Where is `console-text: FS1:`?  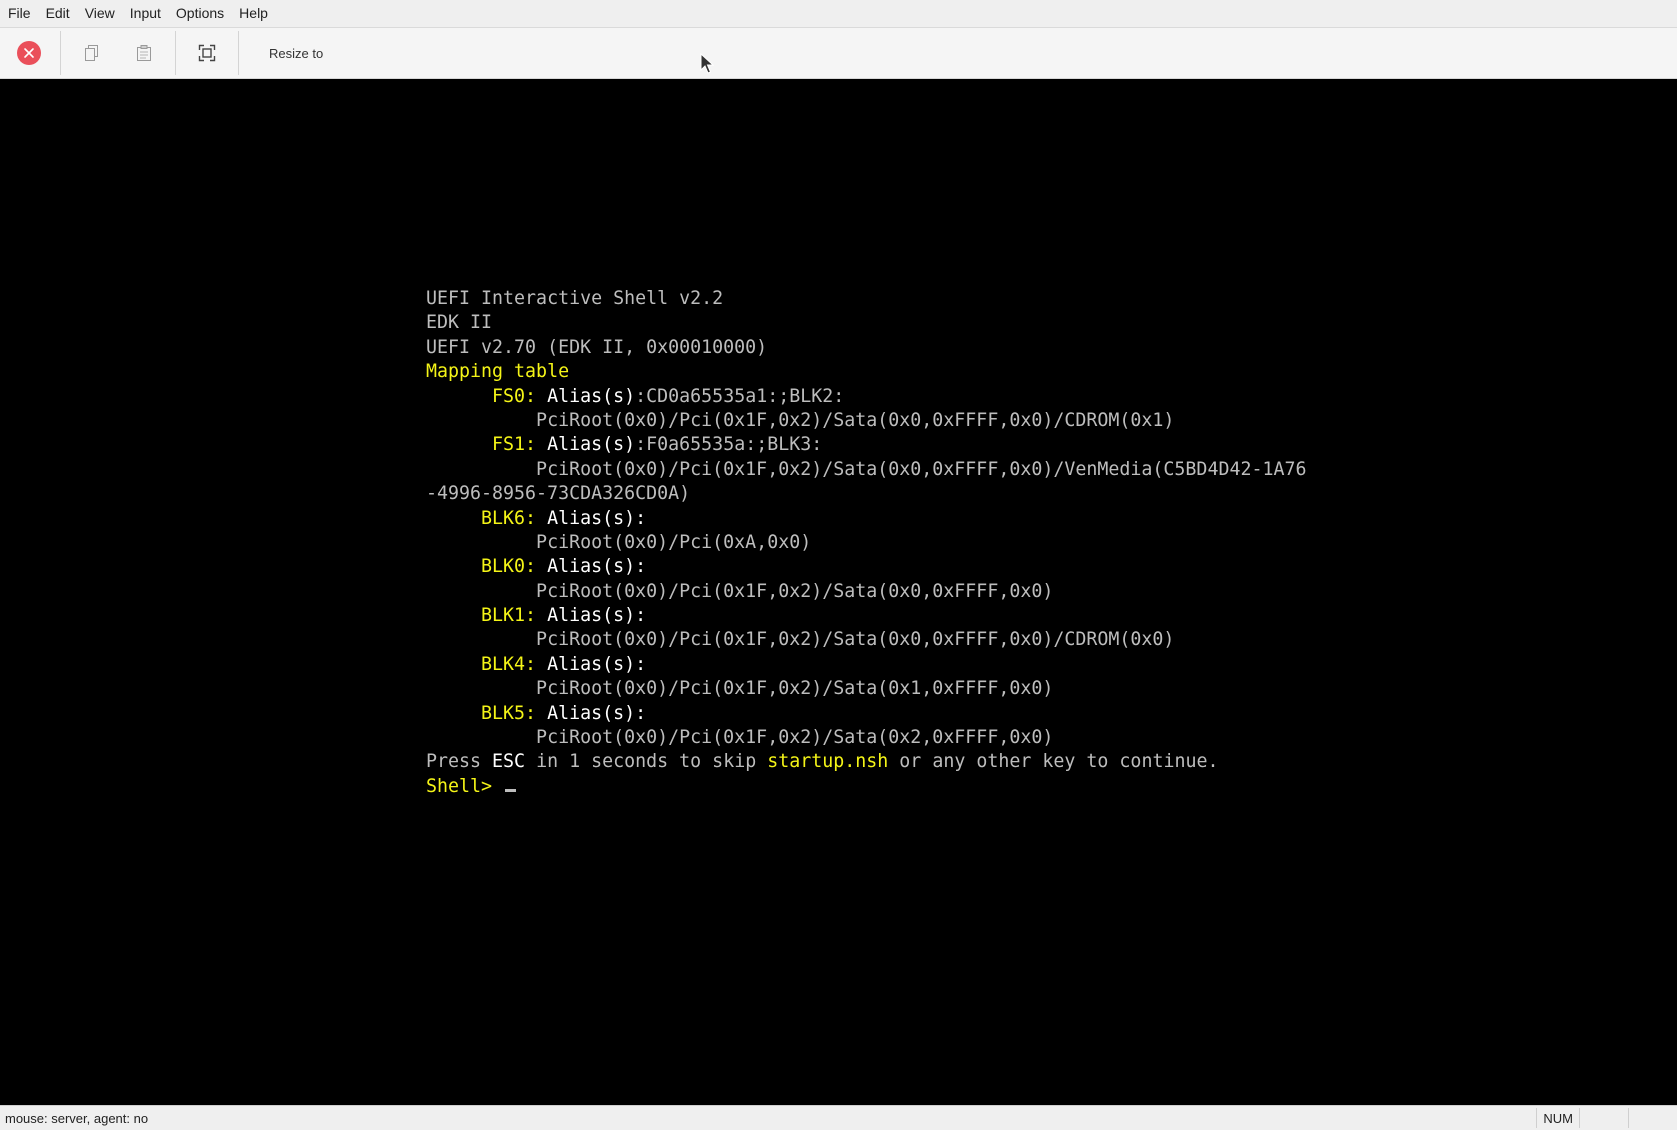
console-text: FS1: is located at coordinates (487, 445).